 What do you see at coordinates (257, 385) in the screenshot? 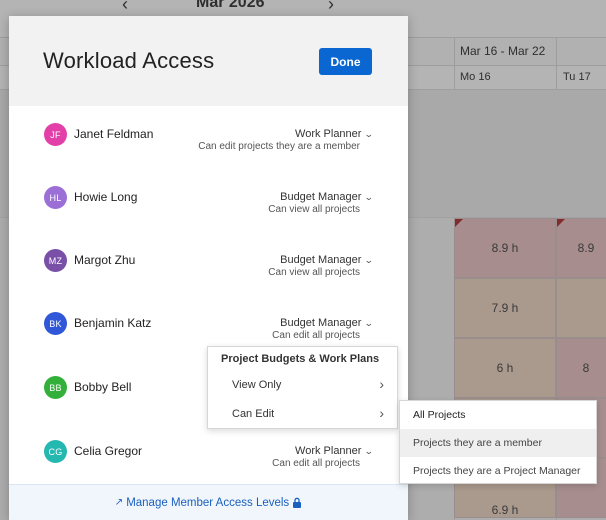
I see `menu-item-label: View Only` at bounding box center [257, 385].